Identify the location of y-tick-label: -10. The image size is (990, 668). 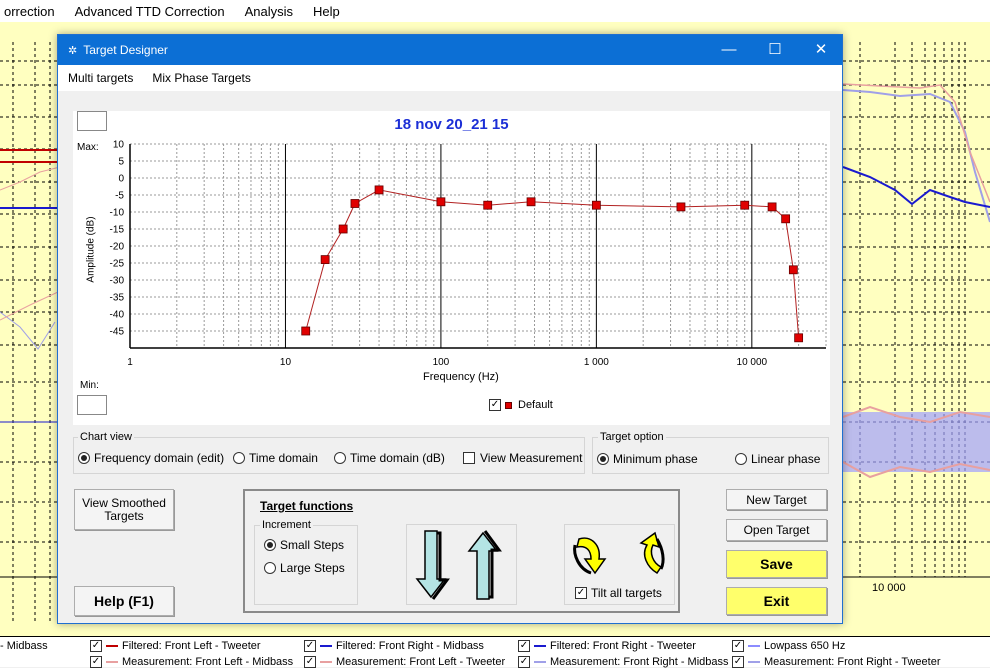
(117, 213).